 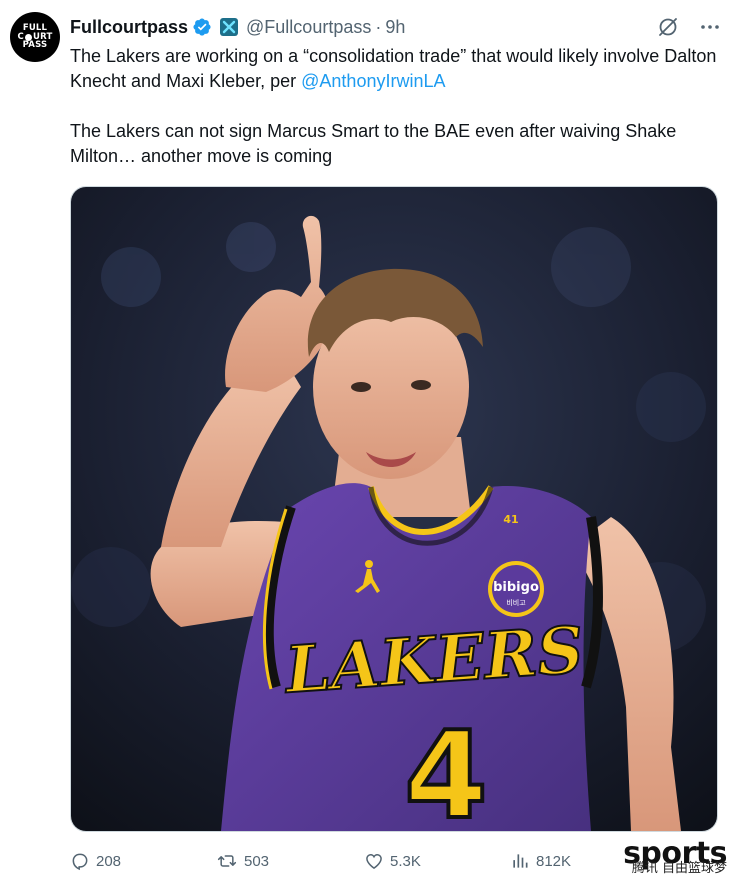 I want to click on watermark-source: 腾讯 自由篮球梦, so click(x=679, y=868).